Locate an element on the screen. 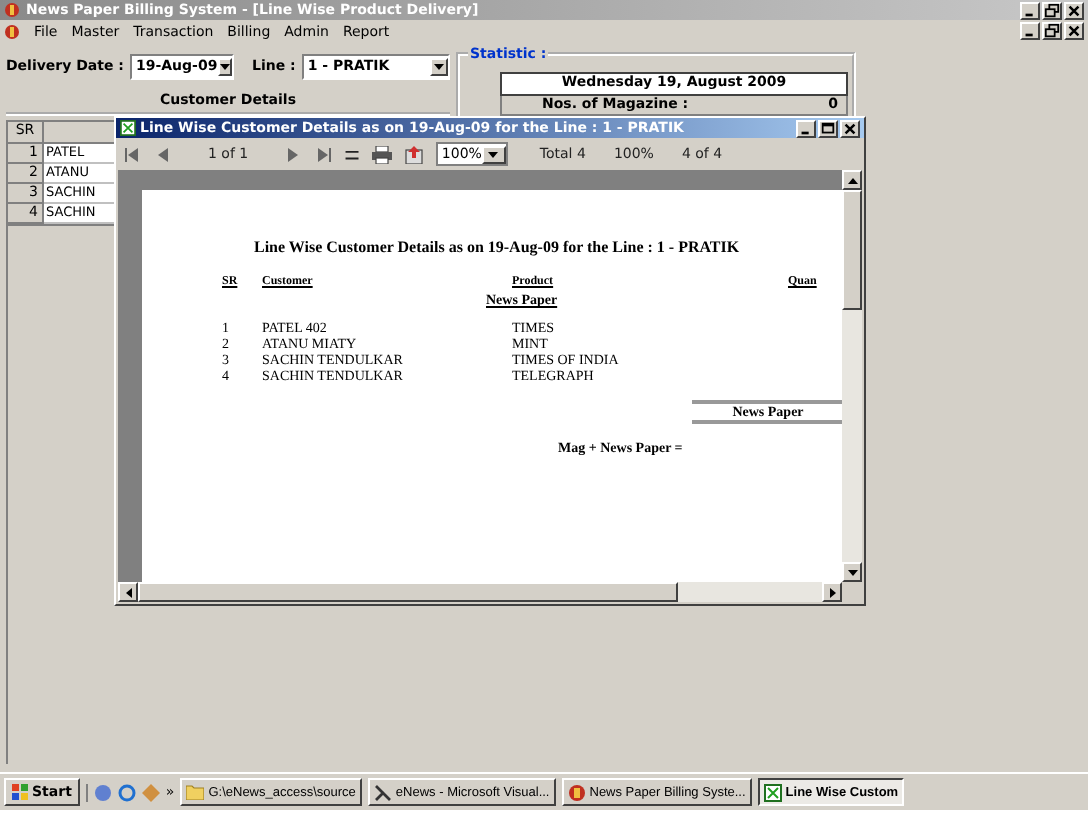 The image size is (1088, 820). maximize-button is located at coordinates (828, 128).